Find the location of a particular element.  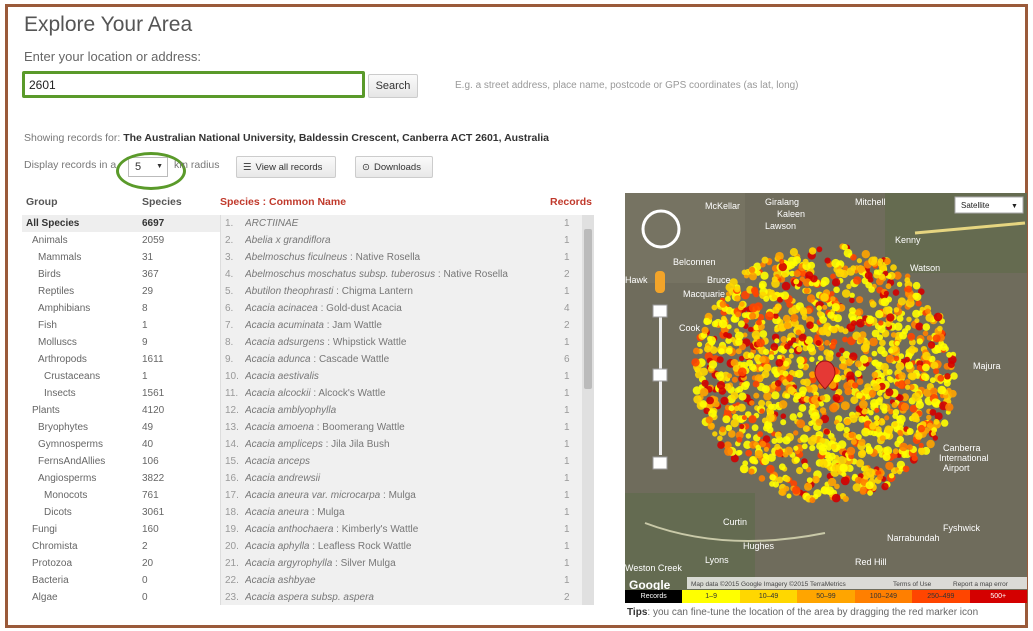

group-row: Bryophytes 49 is located at coordinates (121, 427).